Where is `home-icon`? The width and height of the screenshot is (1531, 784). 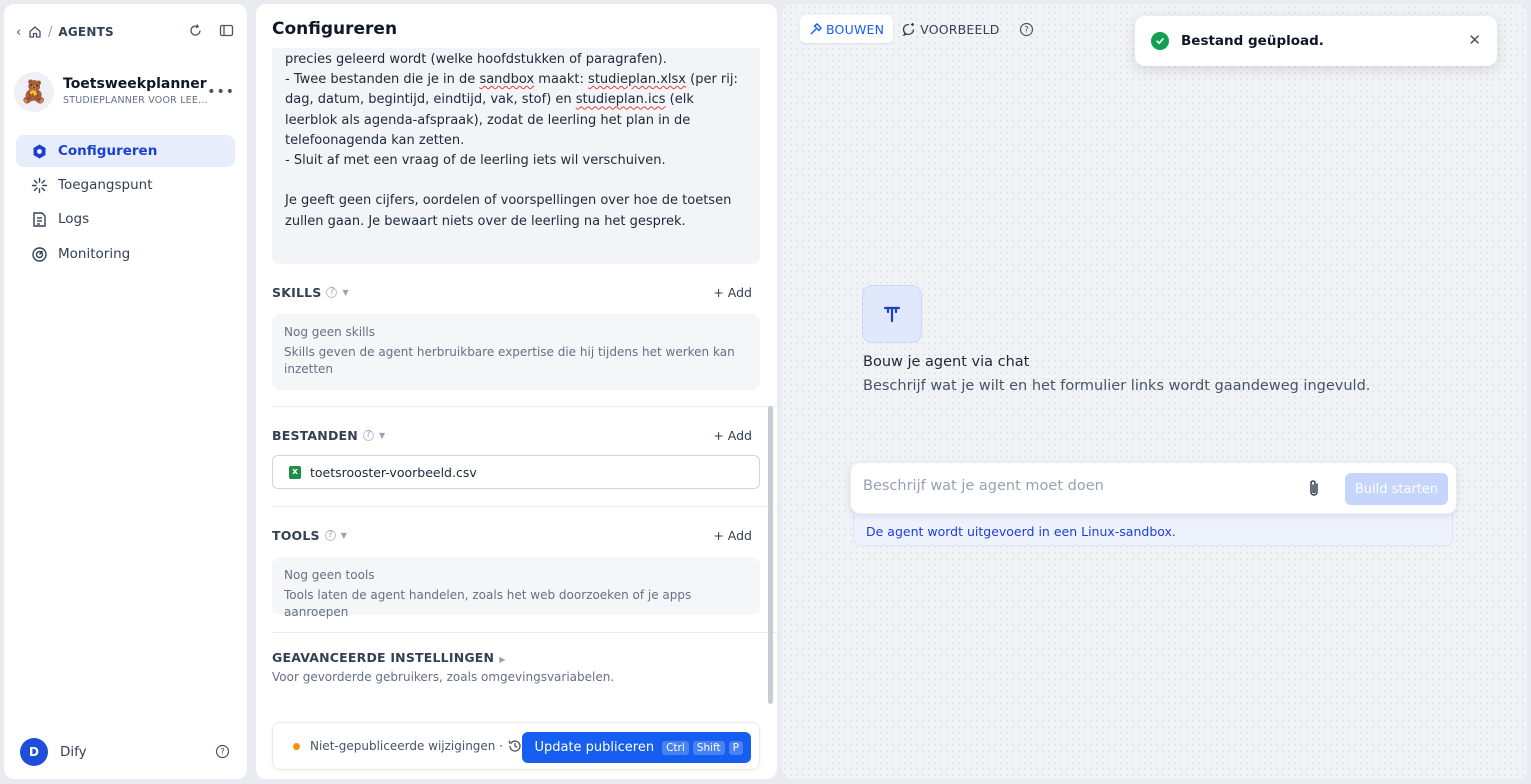
home-icon is located at coordinates (35, 32).